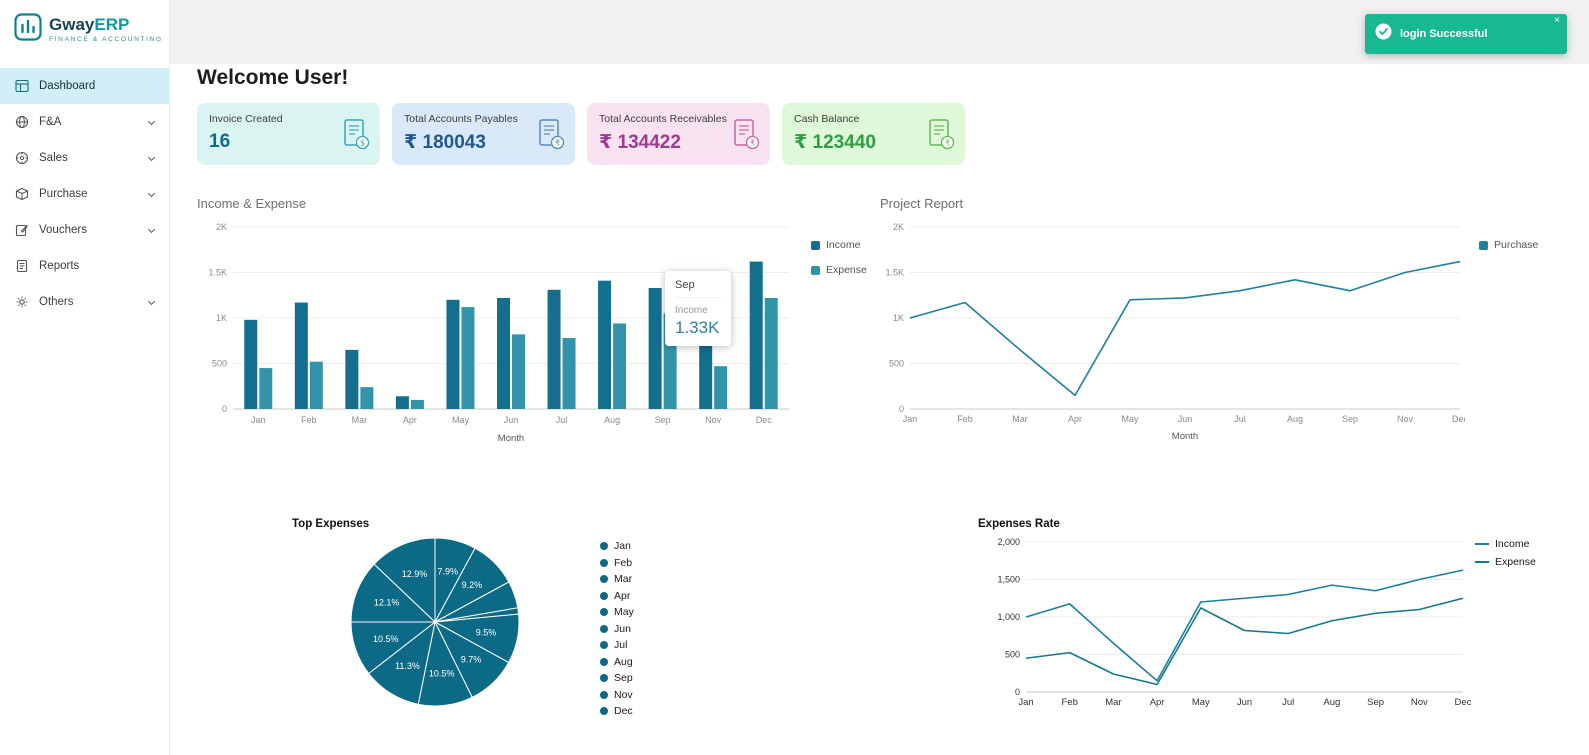 The height and width of the screenshot is (755, 1589). Describe the element at coordinates (1505, 553) in the screenshot. I see `expenses-rate-legend: Income Expense` at that location.